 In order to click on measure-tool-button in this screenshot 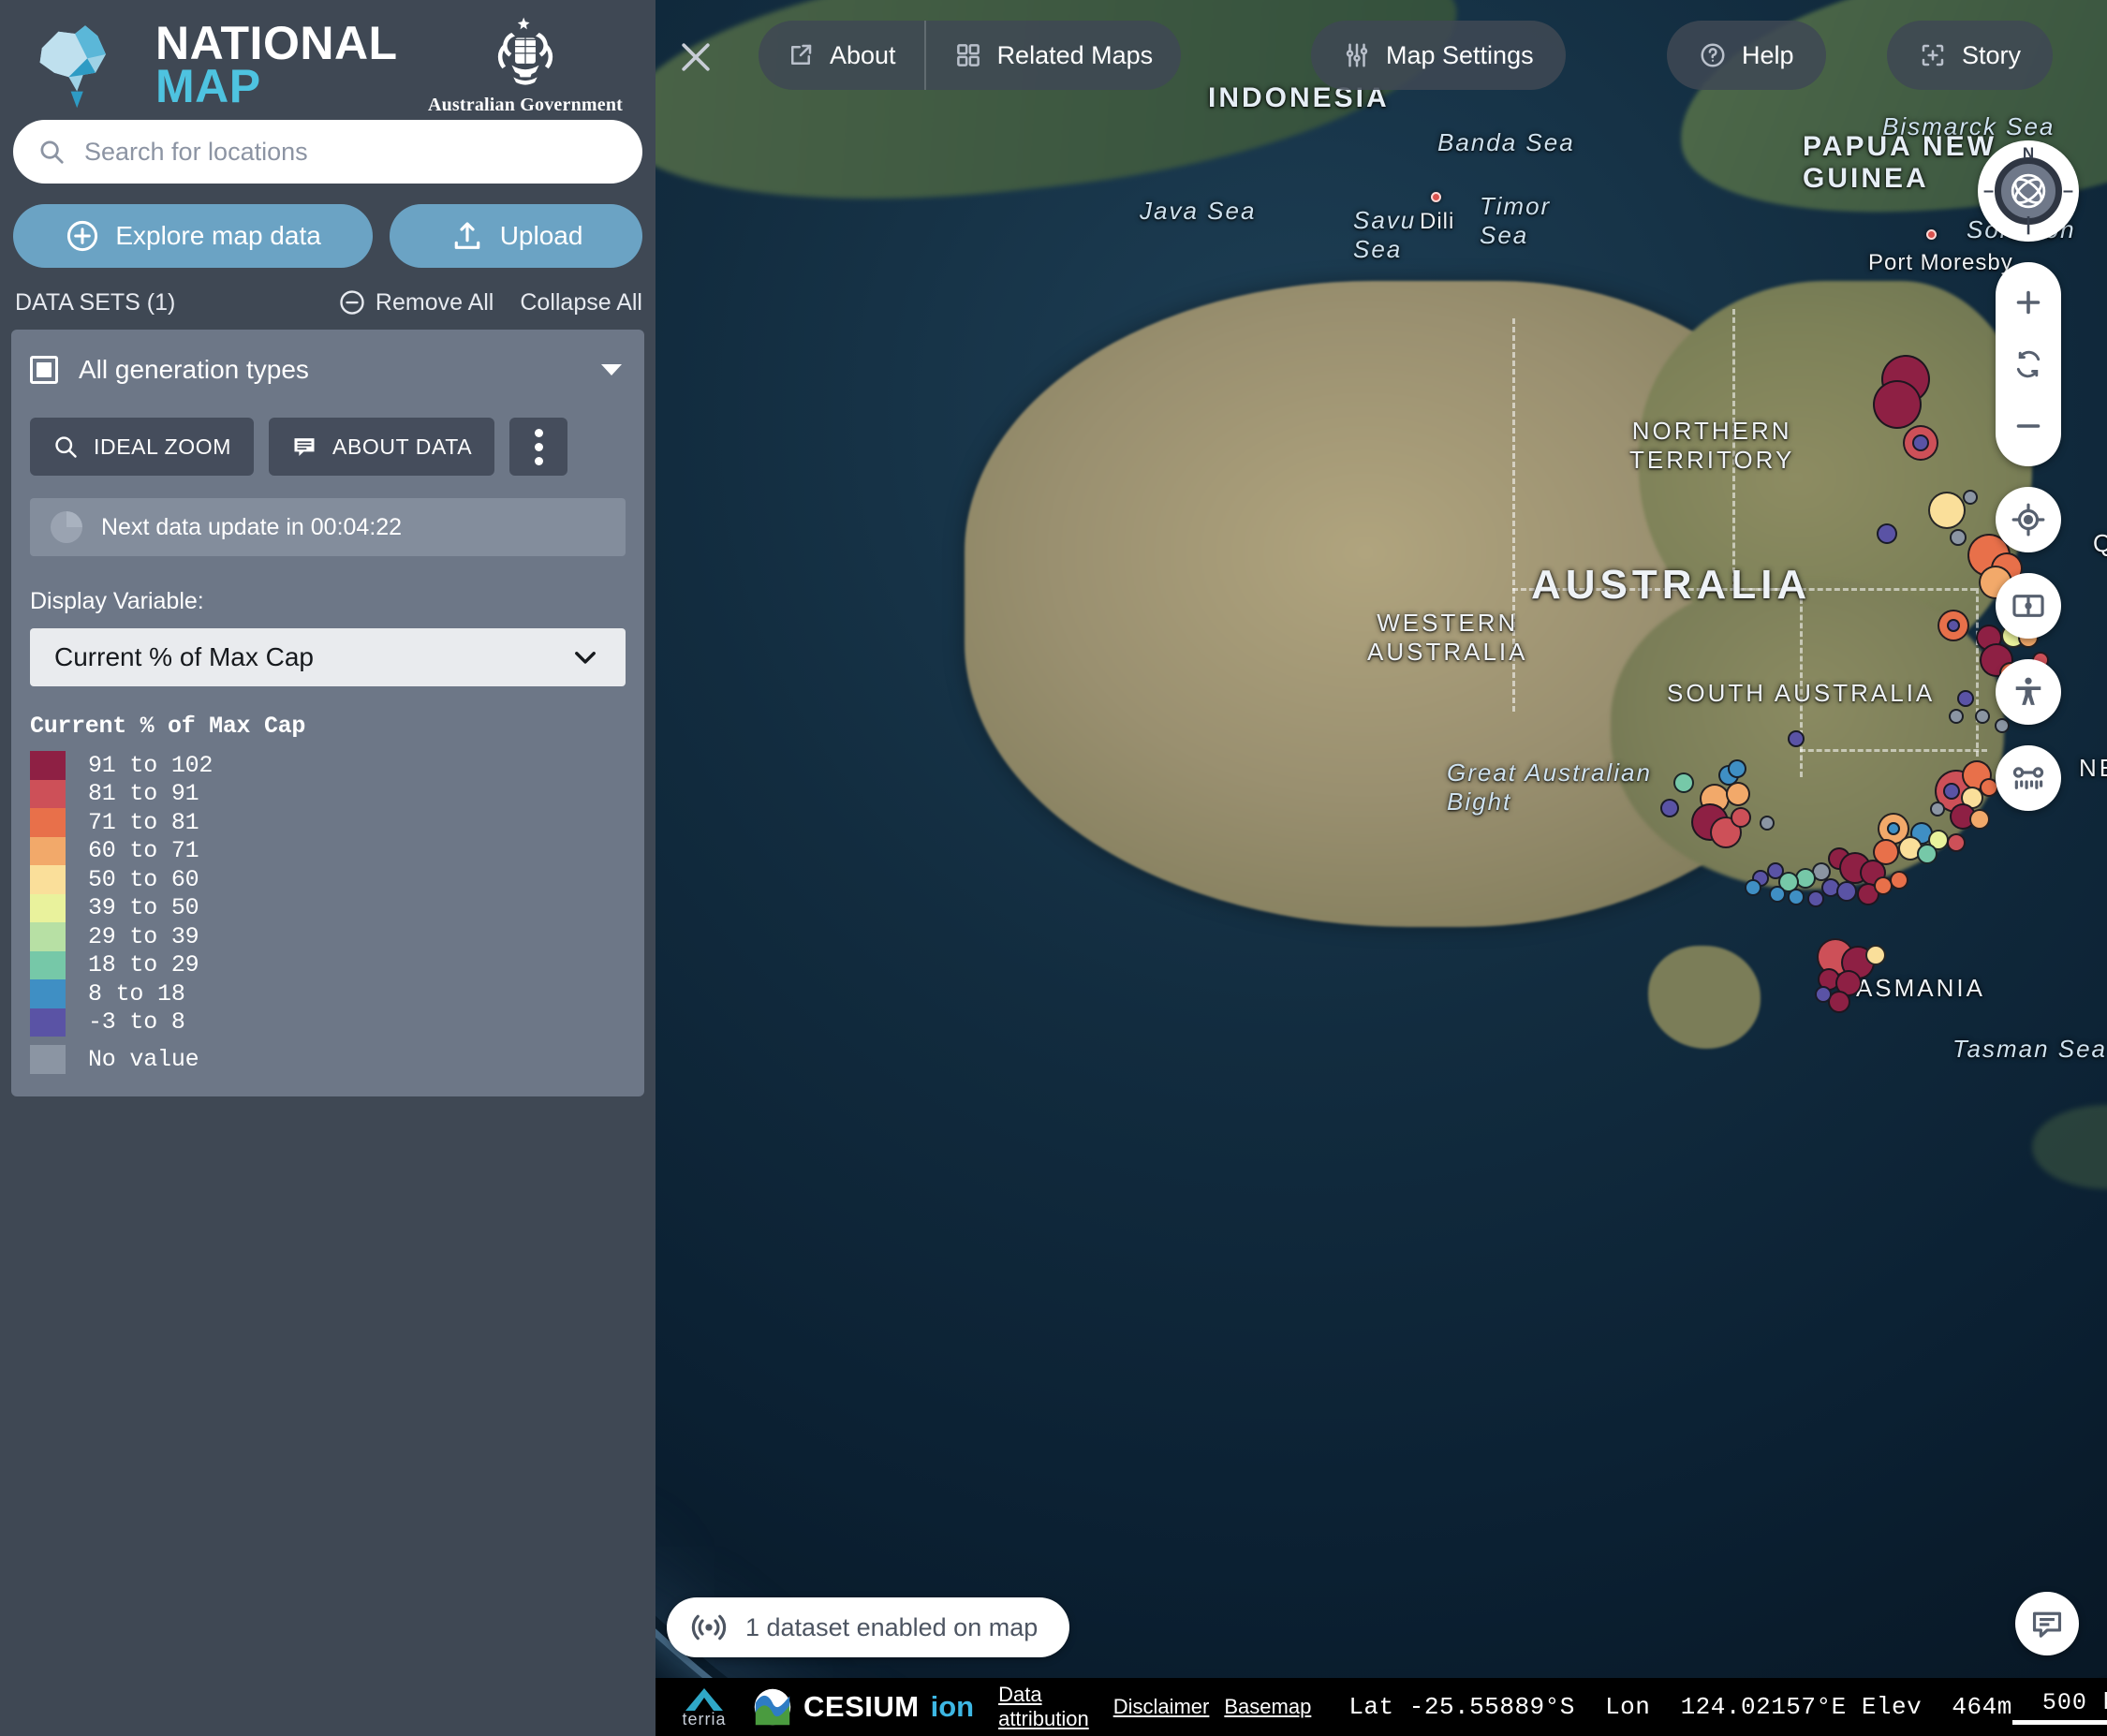, I will do `click(2028, 778)`.